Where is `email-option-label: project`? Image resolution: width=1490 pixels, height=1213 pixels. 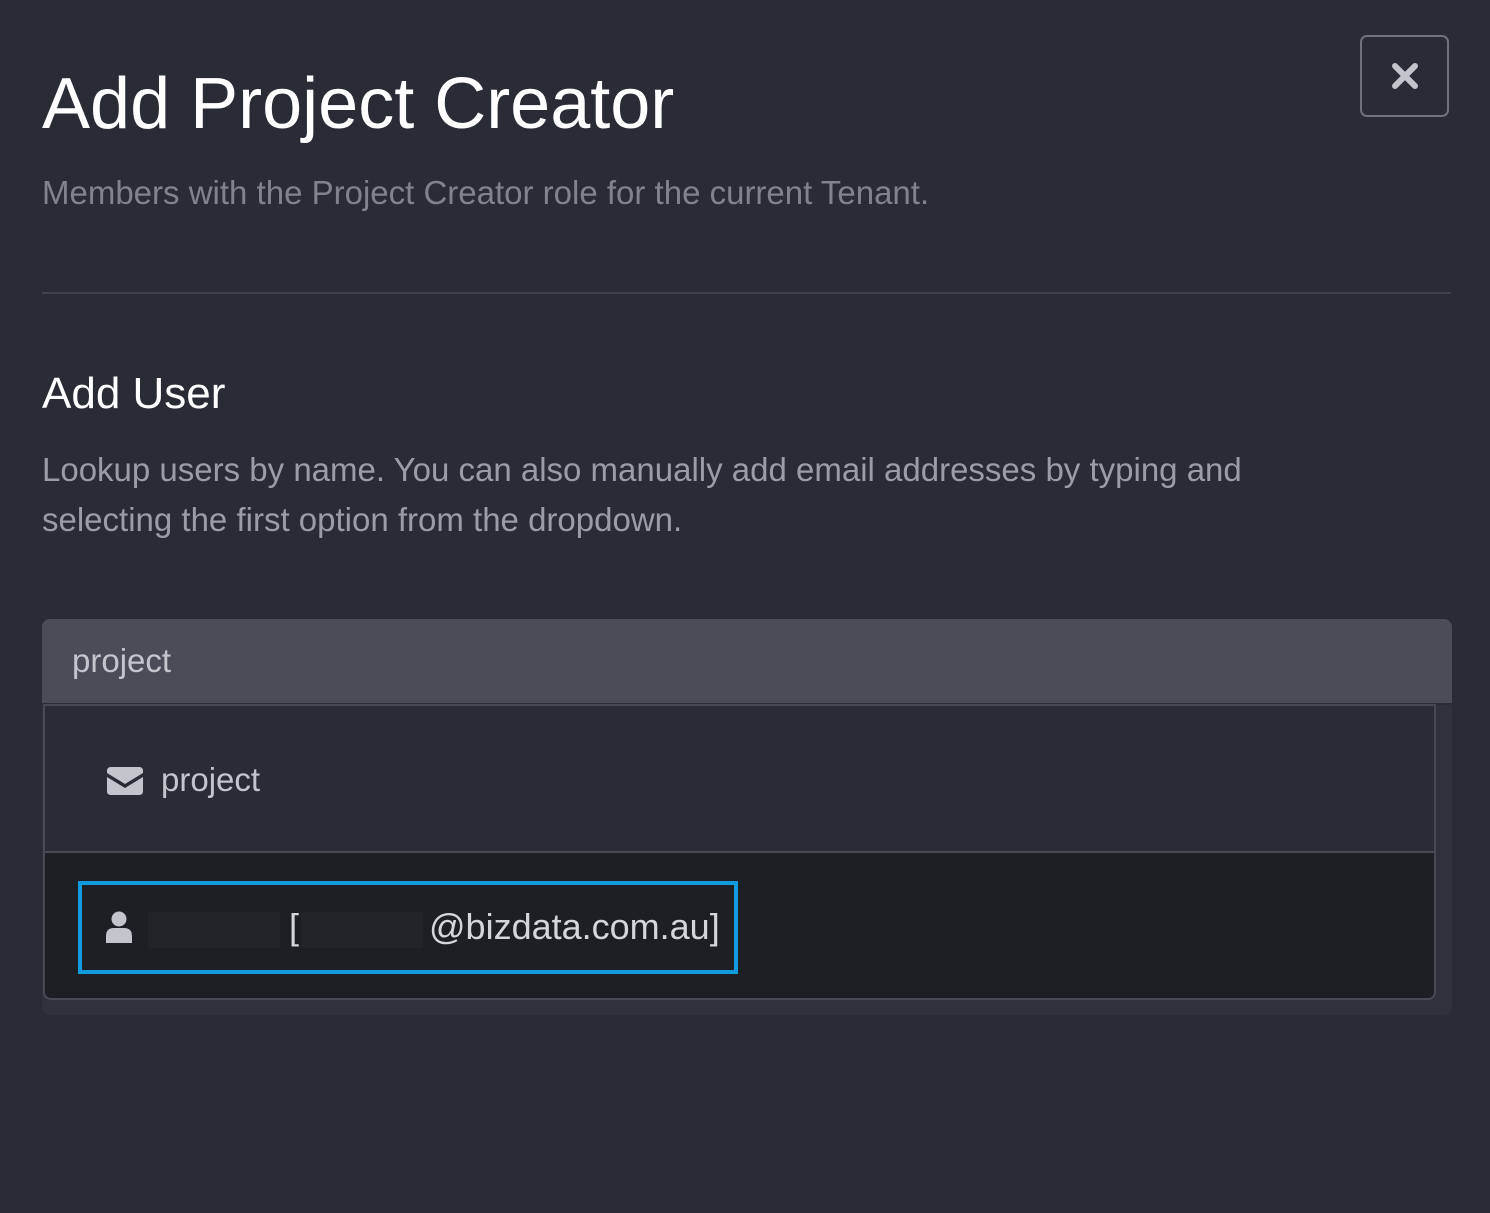
email-option-label: project is located at coordinates (211, 779).